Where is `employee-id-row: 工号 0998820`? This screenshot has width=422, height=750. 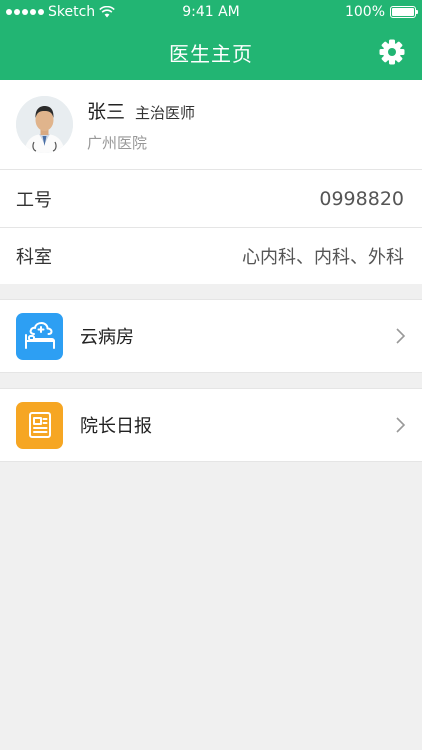 employee-id-row: 工号 0998820 is located at coordinates (211, 198).